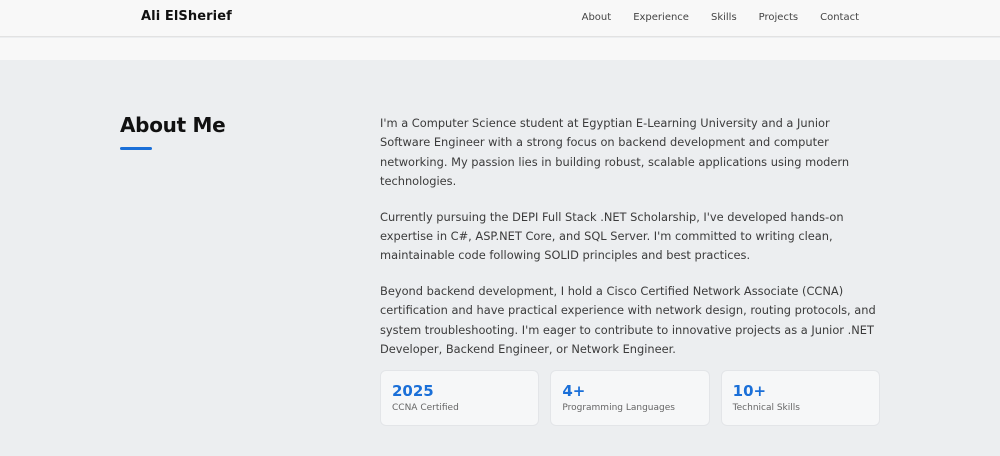 The height and width of the screenshot is (456, 1000). Describe the element at coordinates (500, 49) in the screenshot. I see `hero-section-bottom-edge` at that location.